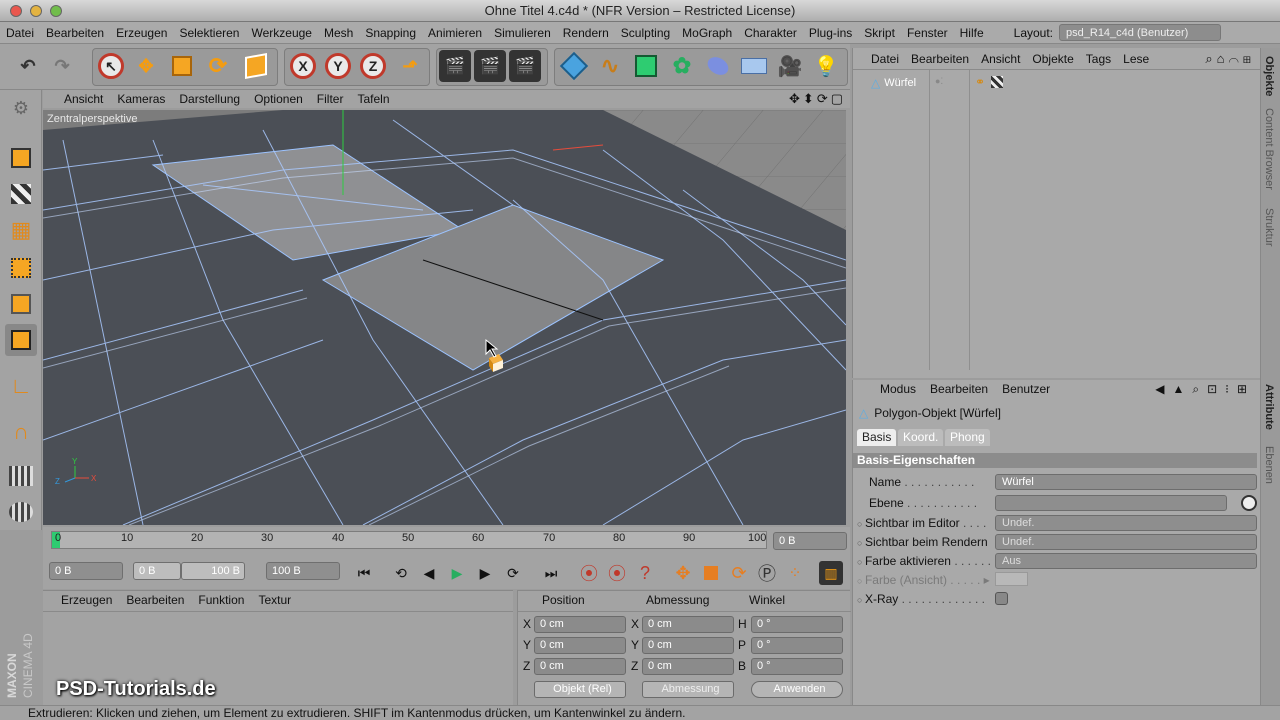 Image resolution: width=1280 pixels, height=720 pixels. I want to click on next-key-icon: ⟳, so click(513, 573).